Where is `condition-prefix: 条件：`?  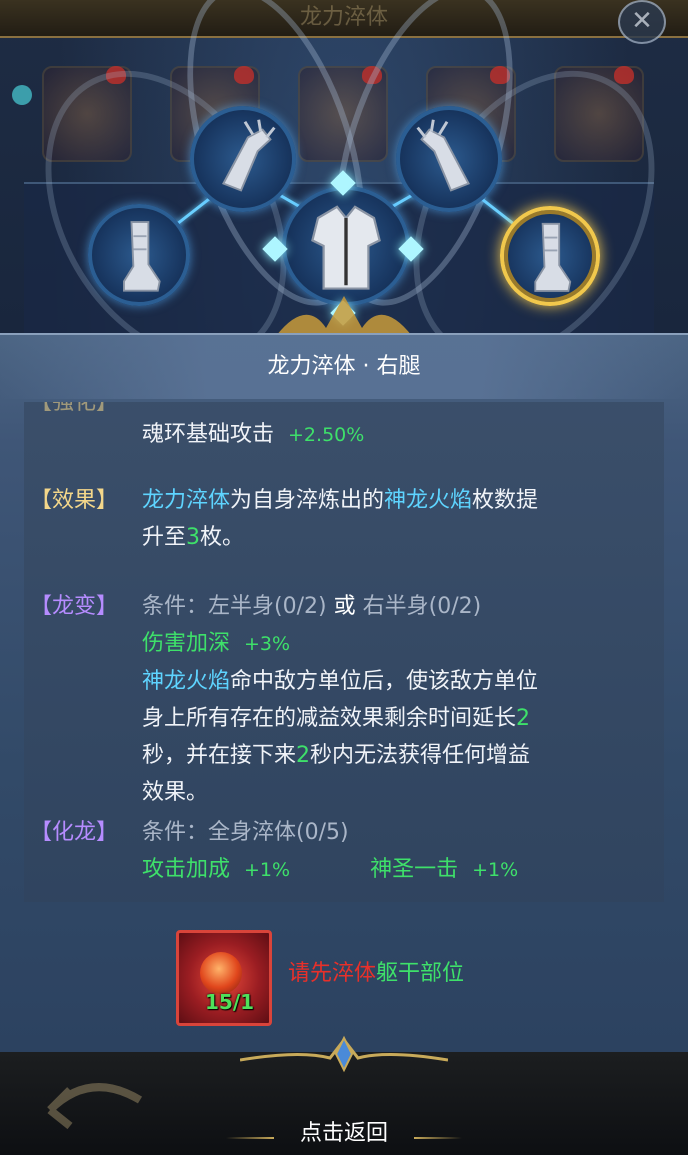
condition-prefix: 条件： is located at coordinates (175, 606).